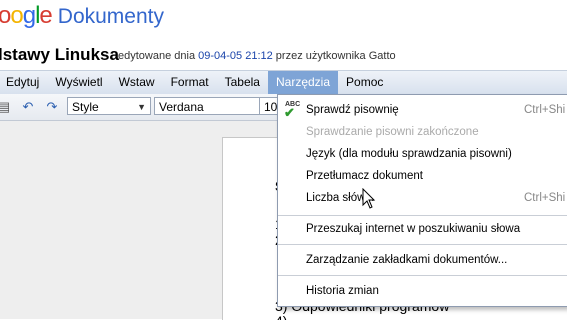  What do you see at coordinates (392, 132) in the screenshot?
I see `menu-item-spellcheck-done: Sprawdzanie pisowni zakończone` at bounding box center [392, 132].